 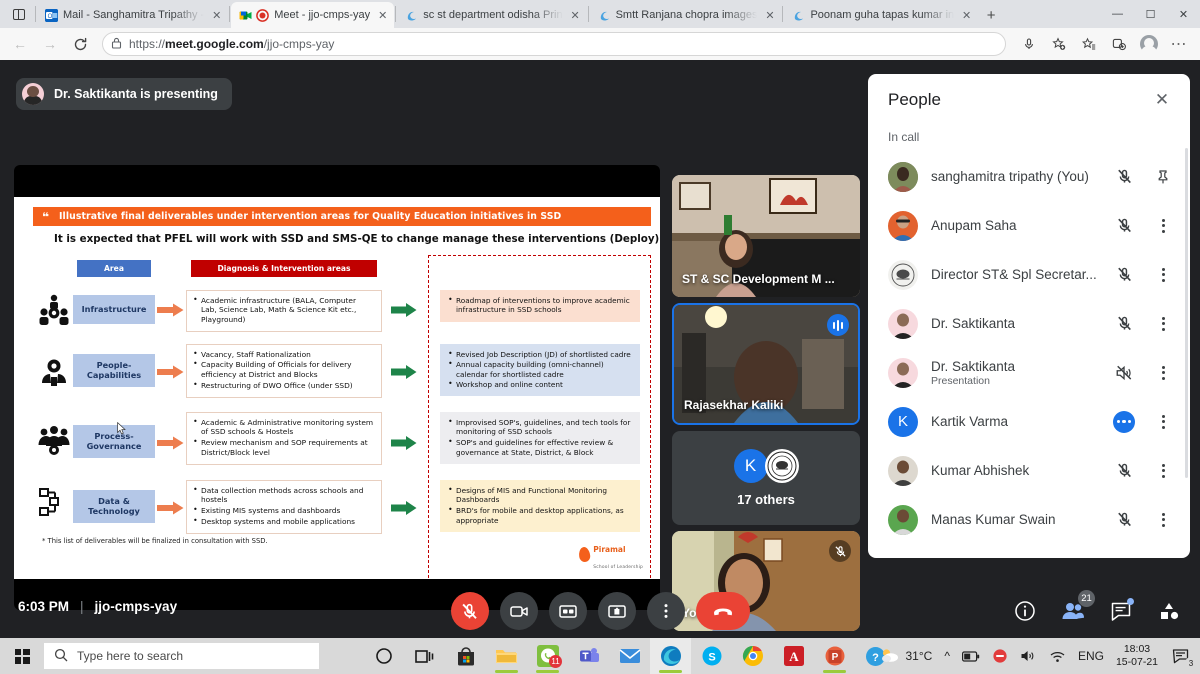 I want to click on back-icon: ←, so click(x=20, y=44).